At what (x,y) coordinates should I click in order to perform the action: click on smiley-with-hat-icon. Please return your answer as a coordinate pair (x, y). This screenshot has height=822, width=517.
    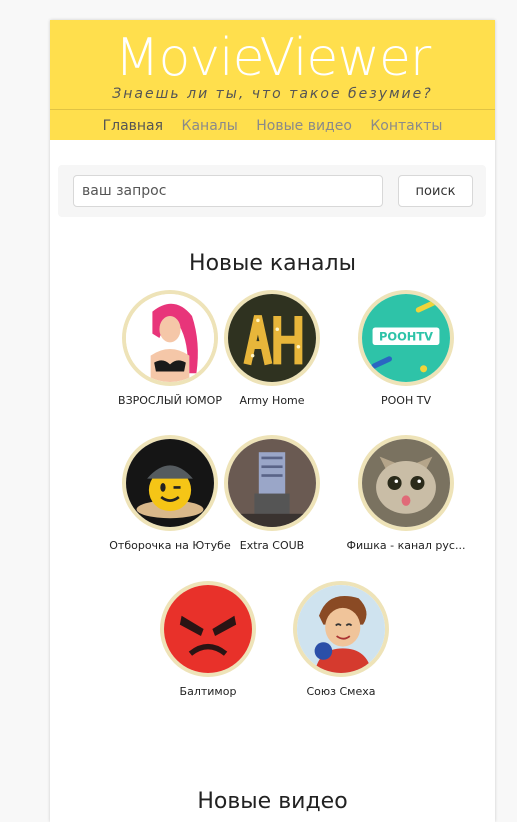
    Looking at the image, I should click on (170, 483).